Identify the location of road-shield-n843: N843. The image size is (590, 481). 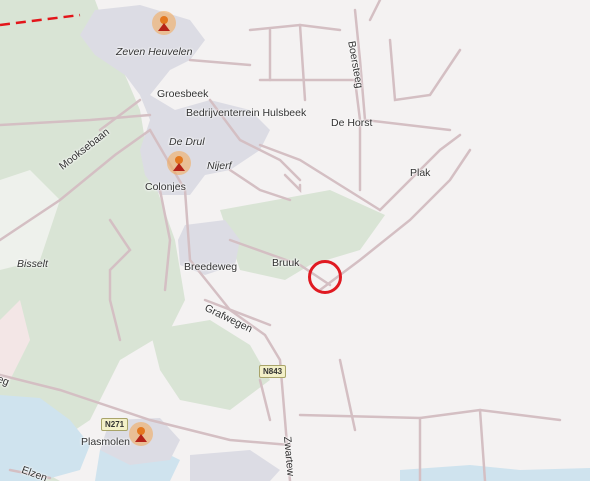
(273, 371).